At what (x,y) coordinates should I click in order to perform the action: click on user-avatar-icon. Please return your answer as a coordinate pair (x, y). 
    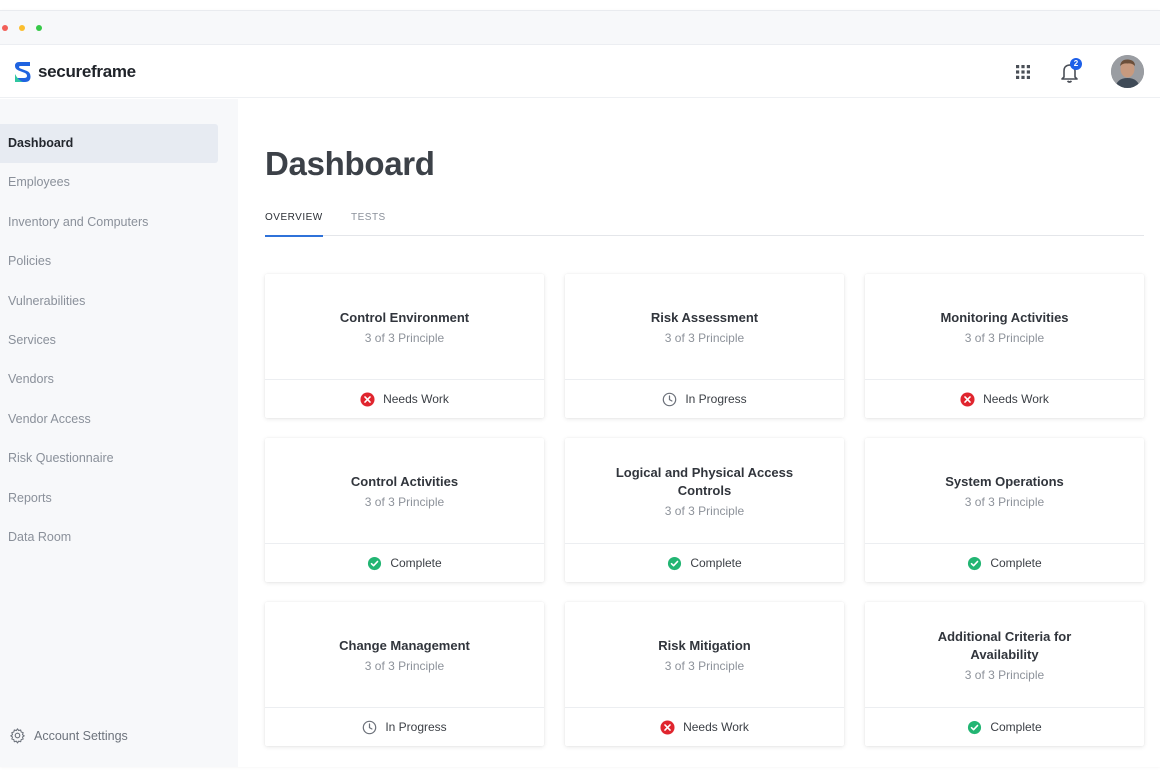
    Looking at the image, I should click on (1127, 71).